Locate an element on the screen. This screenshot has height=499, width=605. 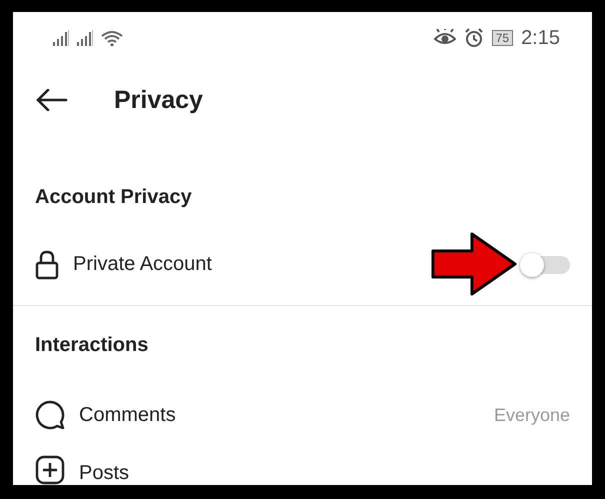
wifi-icon is located at coordinates (112, 38).